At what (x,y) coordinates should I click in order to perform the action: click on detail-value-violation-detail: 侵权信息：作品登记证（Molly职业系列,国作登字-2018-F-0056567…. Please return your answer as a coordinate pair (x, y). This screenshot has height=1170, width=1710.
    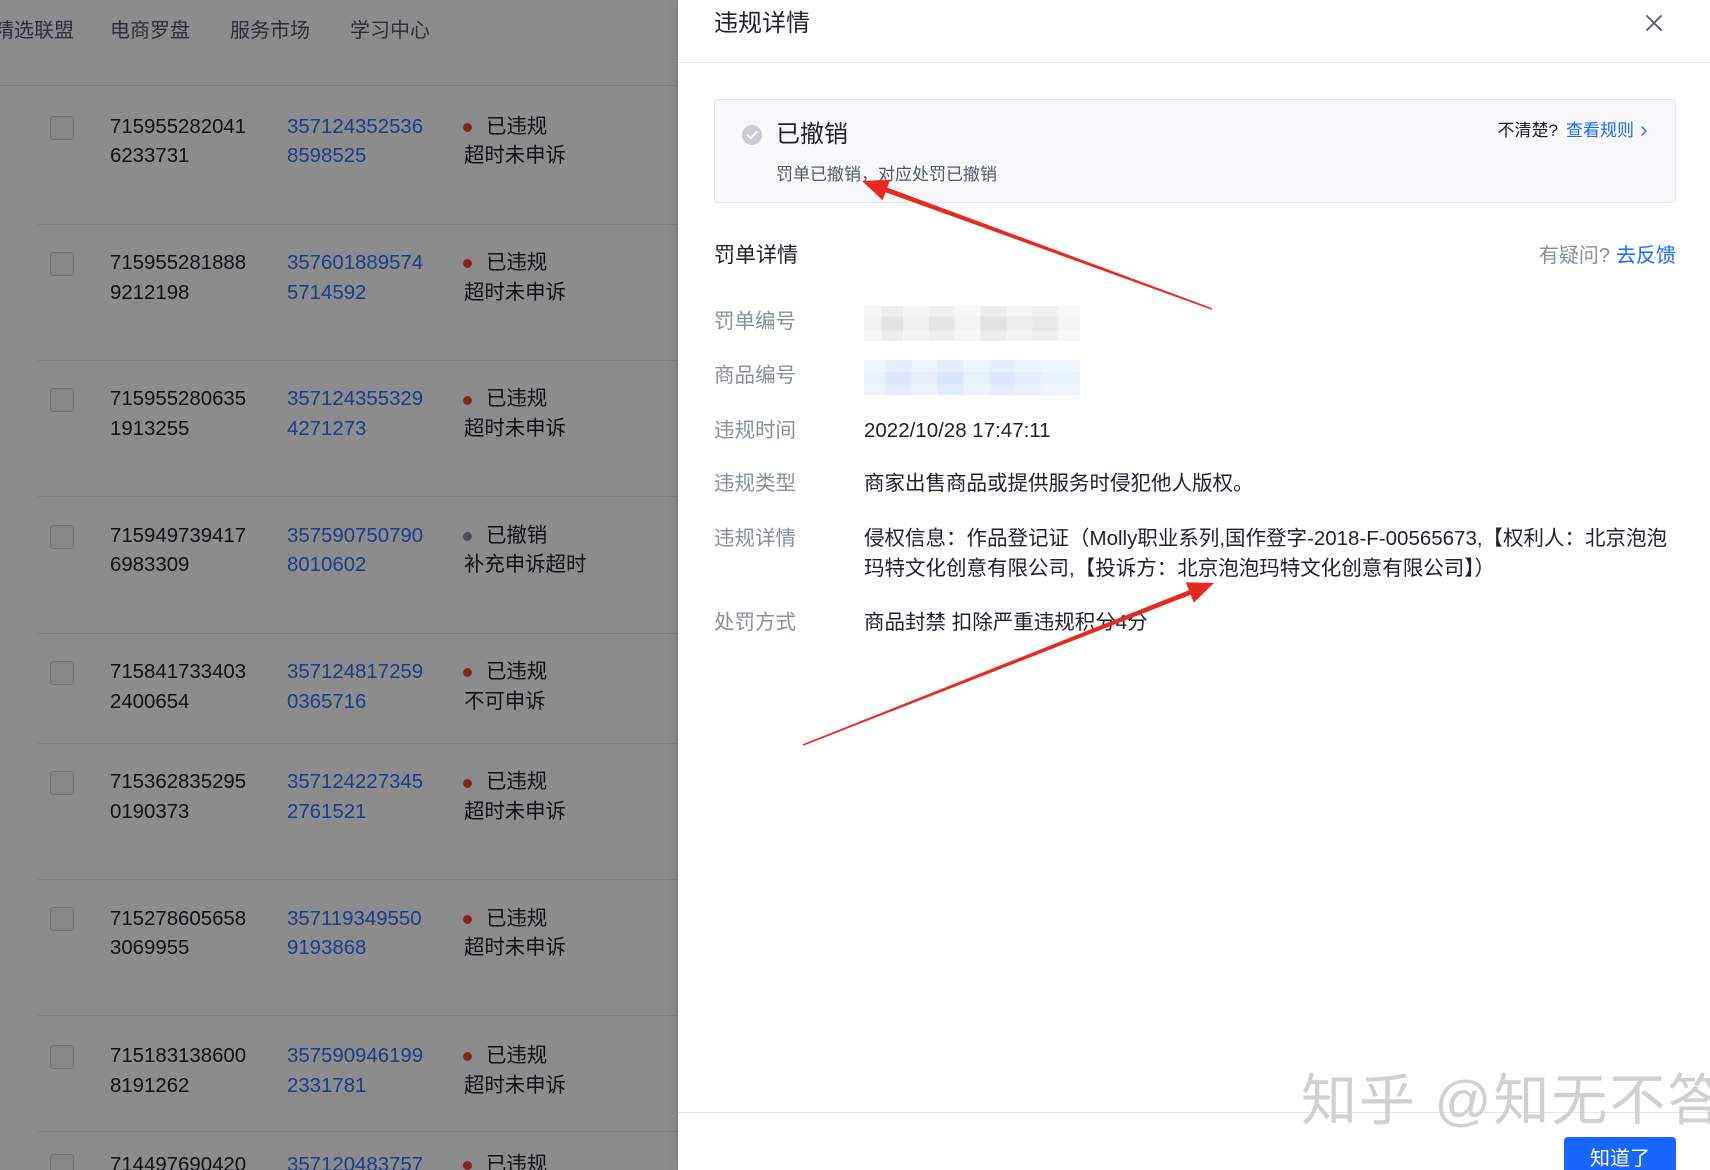
    Looking at the image, I should click on (1266, 553).